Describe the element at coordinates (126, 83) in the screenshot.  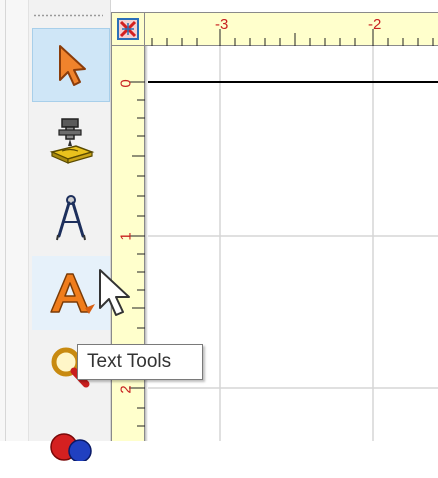
I see `ruler-label-left: 0` at that location.